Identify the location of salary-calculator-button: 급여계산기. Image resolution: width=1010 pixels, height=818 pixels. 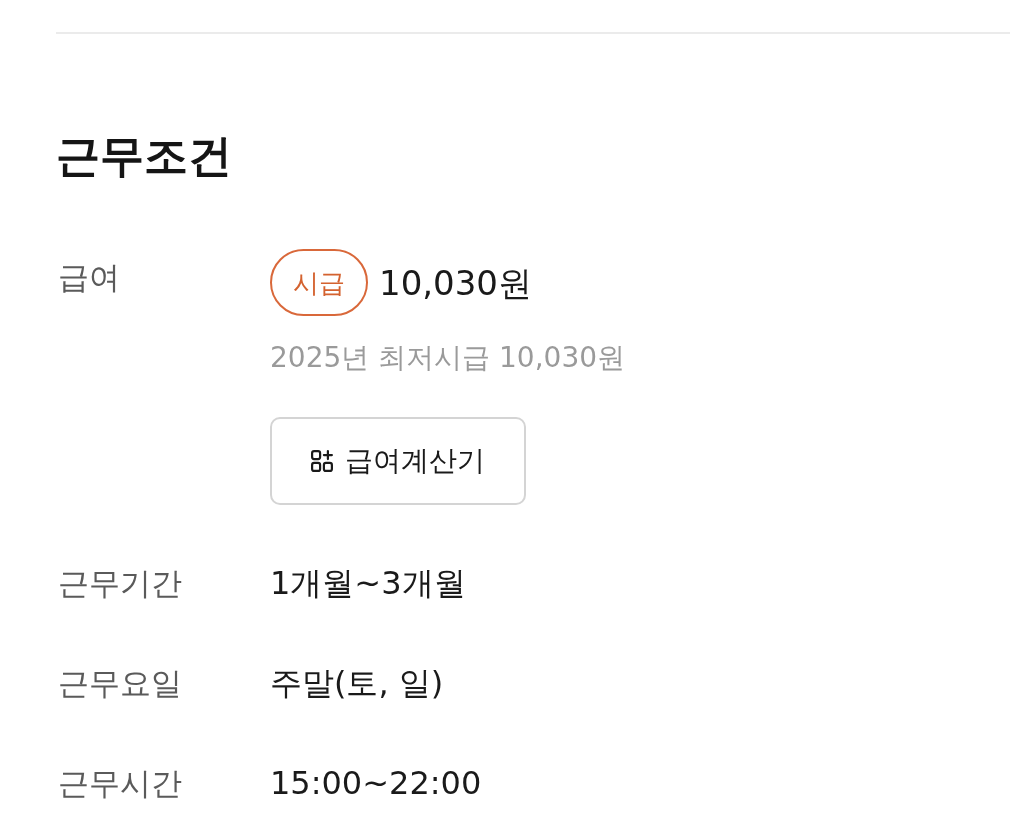
(398, 461).